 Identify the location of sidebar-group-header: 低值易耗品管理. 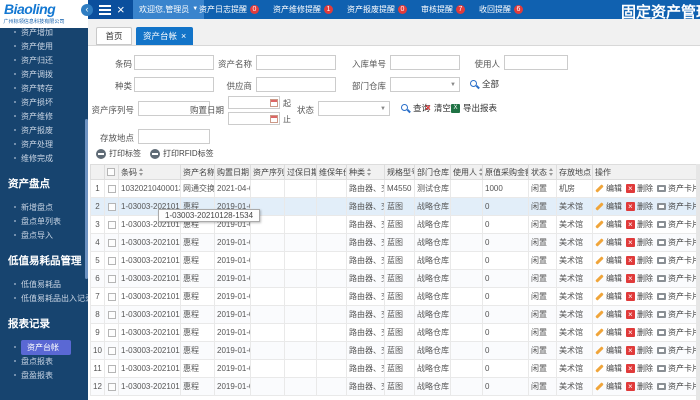
(44, 259).